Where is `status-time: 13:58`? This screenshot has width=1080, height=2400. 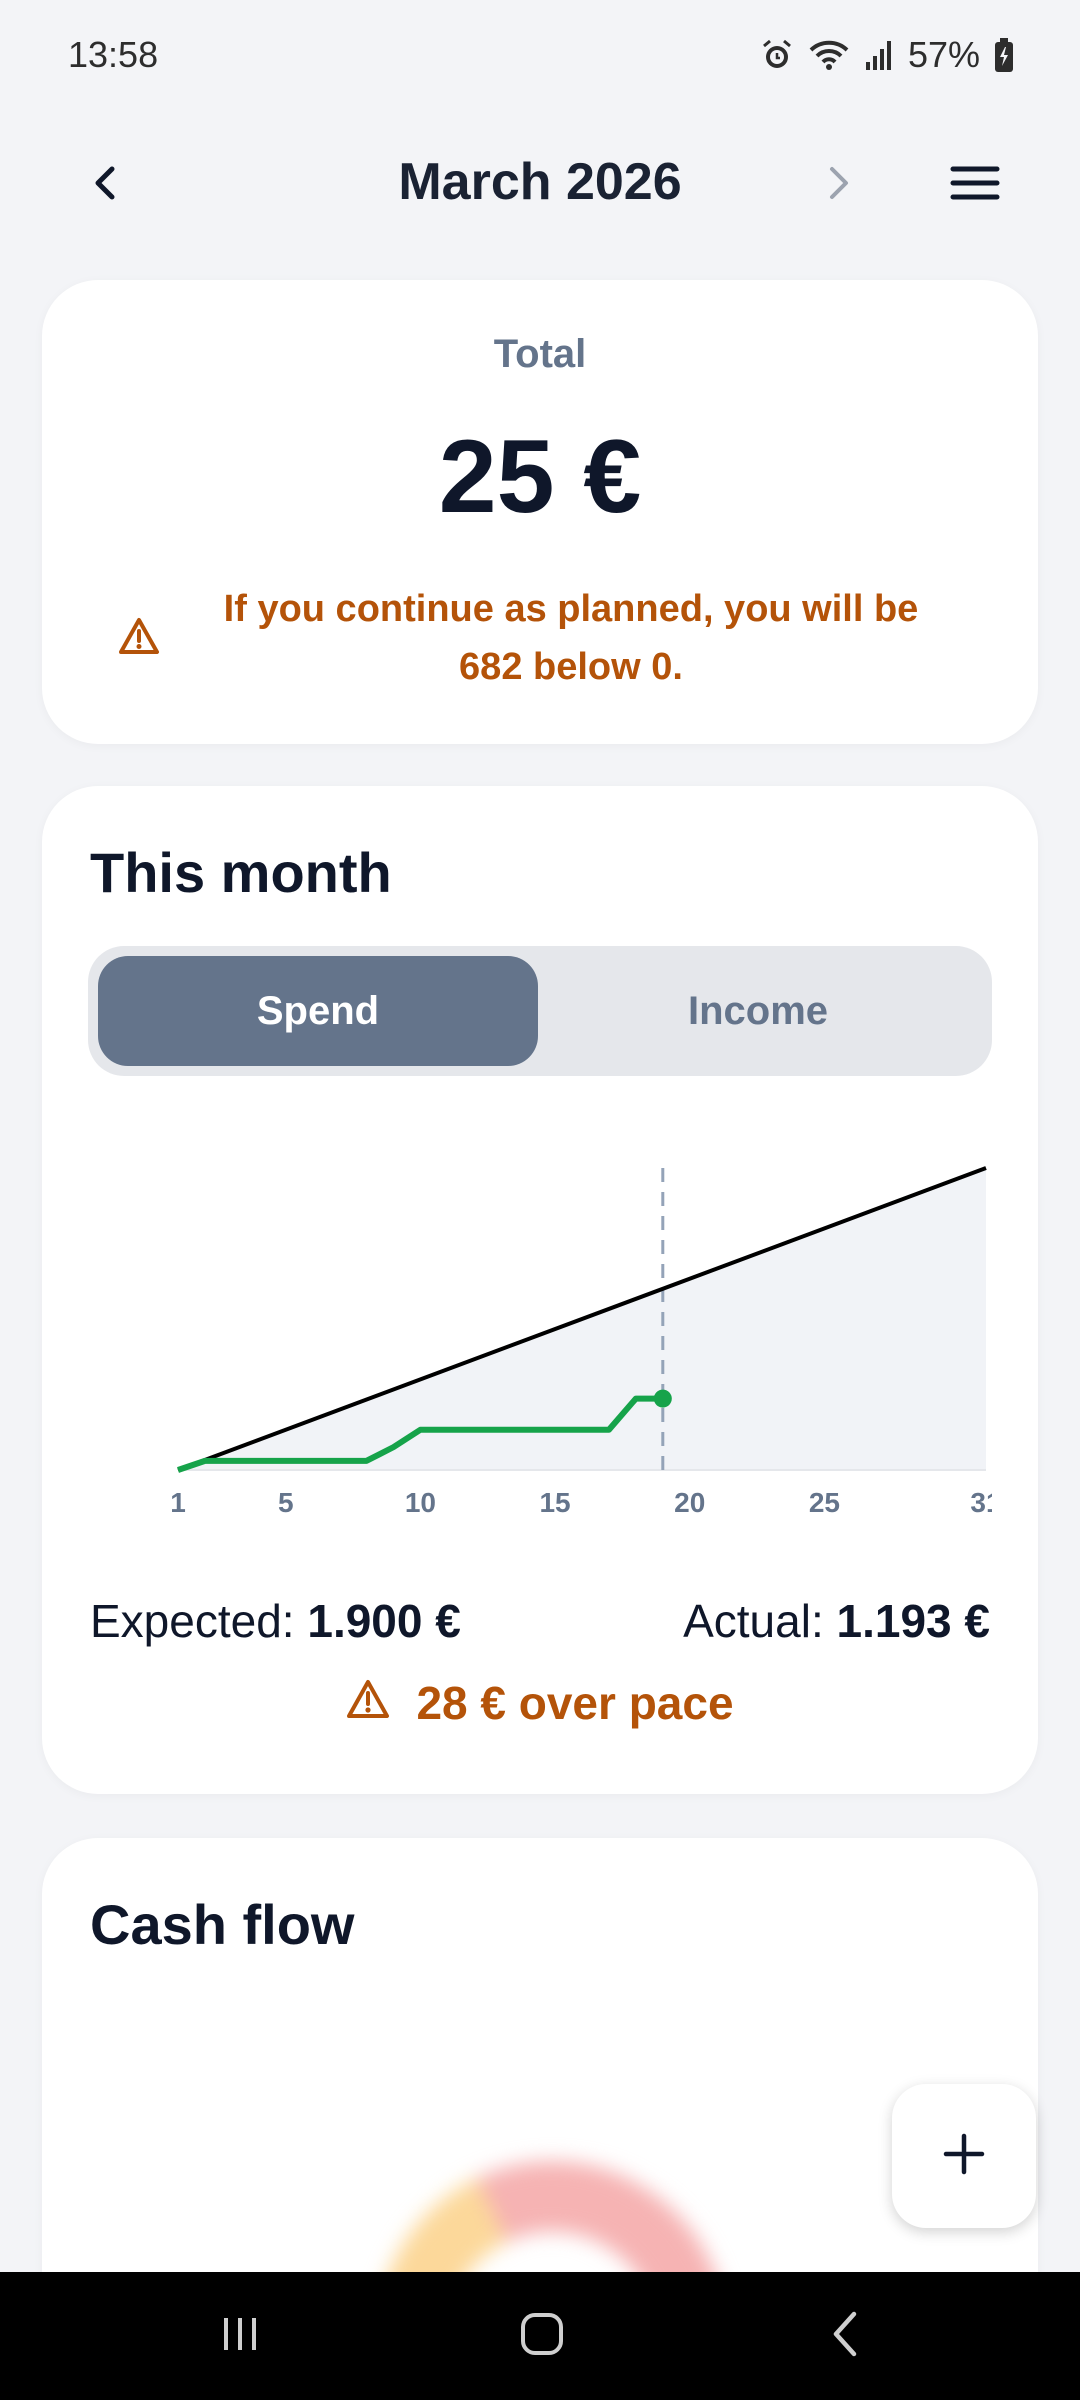
status-time: 13:58 is located at coordinates (113, 54).